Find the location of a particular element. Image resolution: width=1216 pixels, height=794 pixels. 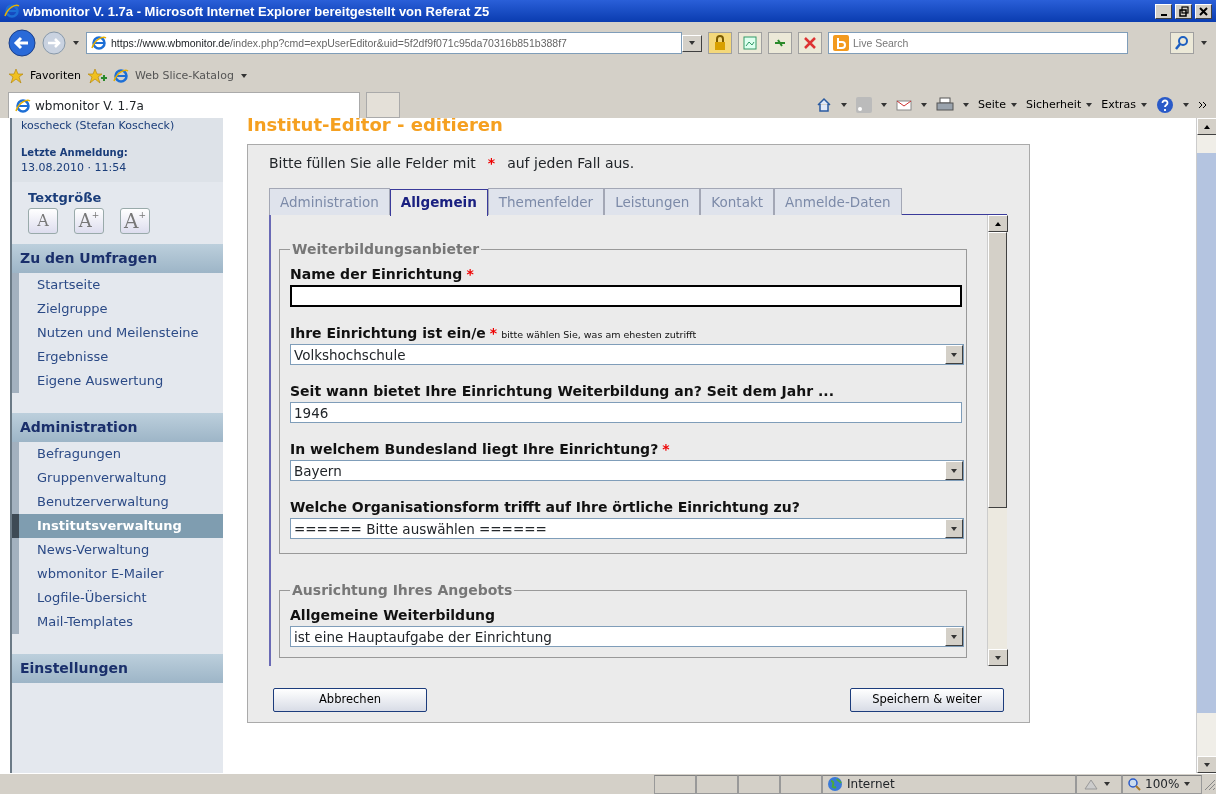

instruction-text: auf jeden Fall aus. is located at coordinates (571, 163).